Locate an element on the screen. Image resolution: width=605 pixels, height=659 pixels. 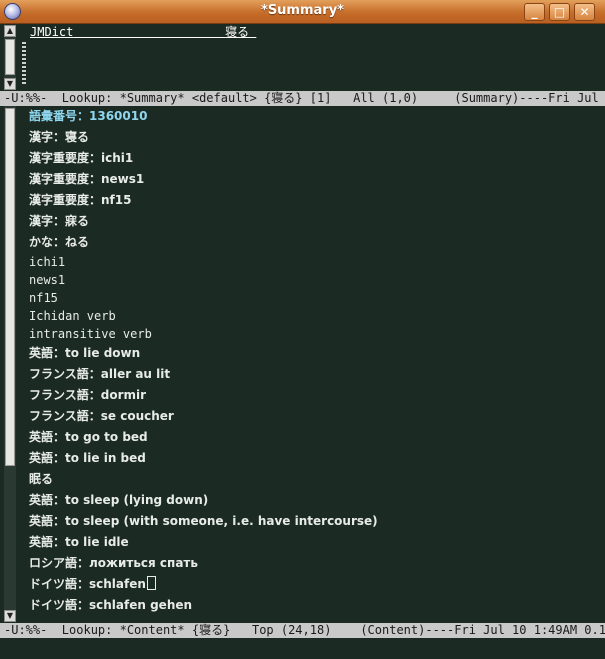
entry-line-text: 英語：to go to bed is located at coordinates (88, 437).